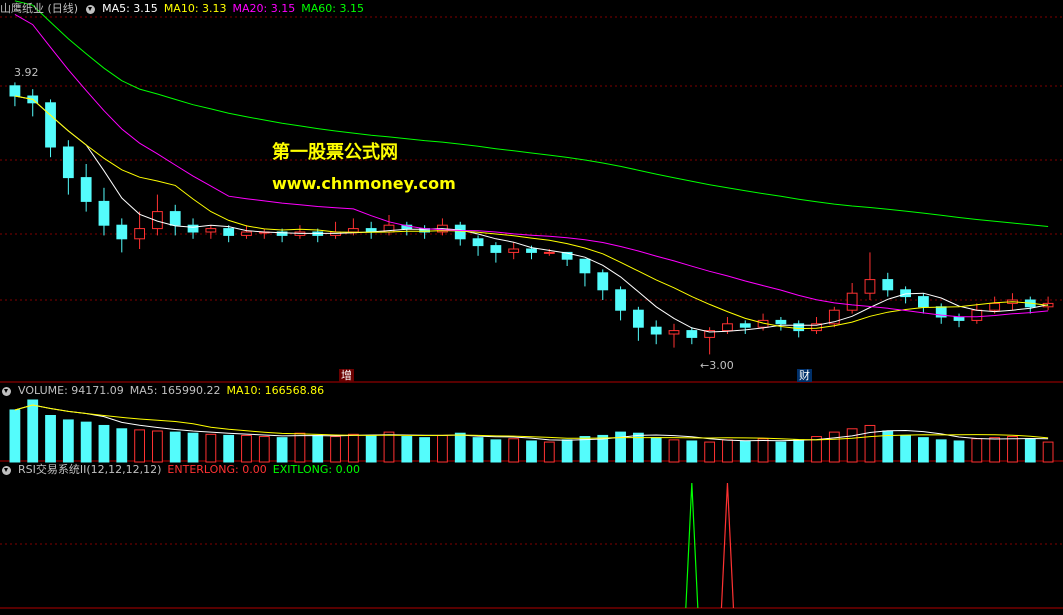 This screenshot has height=615, width=1063. Describe the element at coordinates (346, 375) in the screenshot. I see `event-tag-zeng: 增` at that location.